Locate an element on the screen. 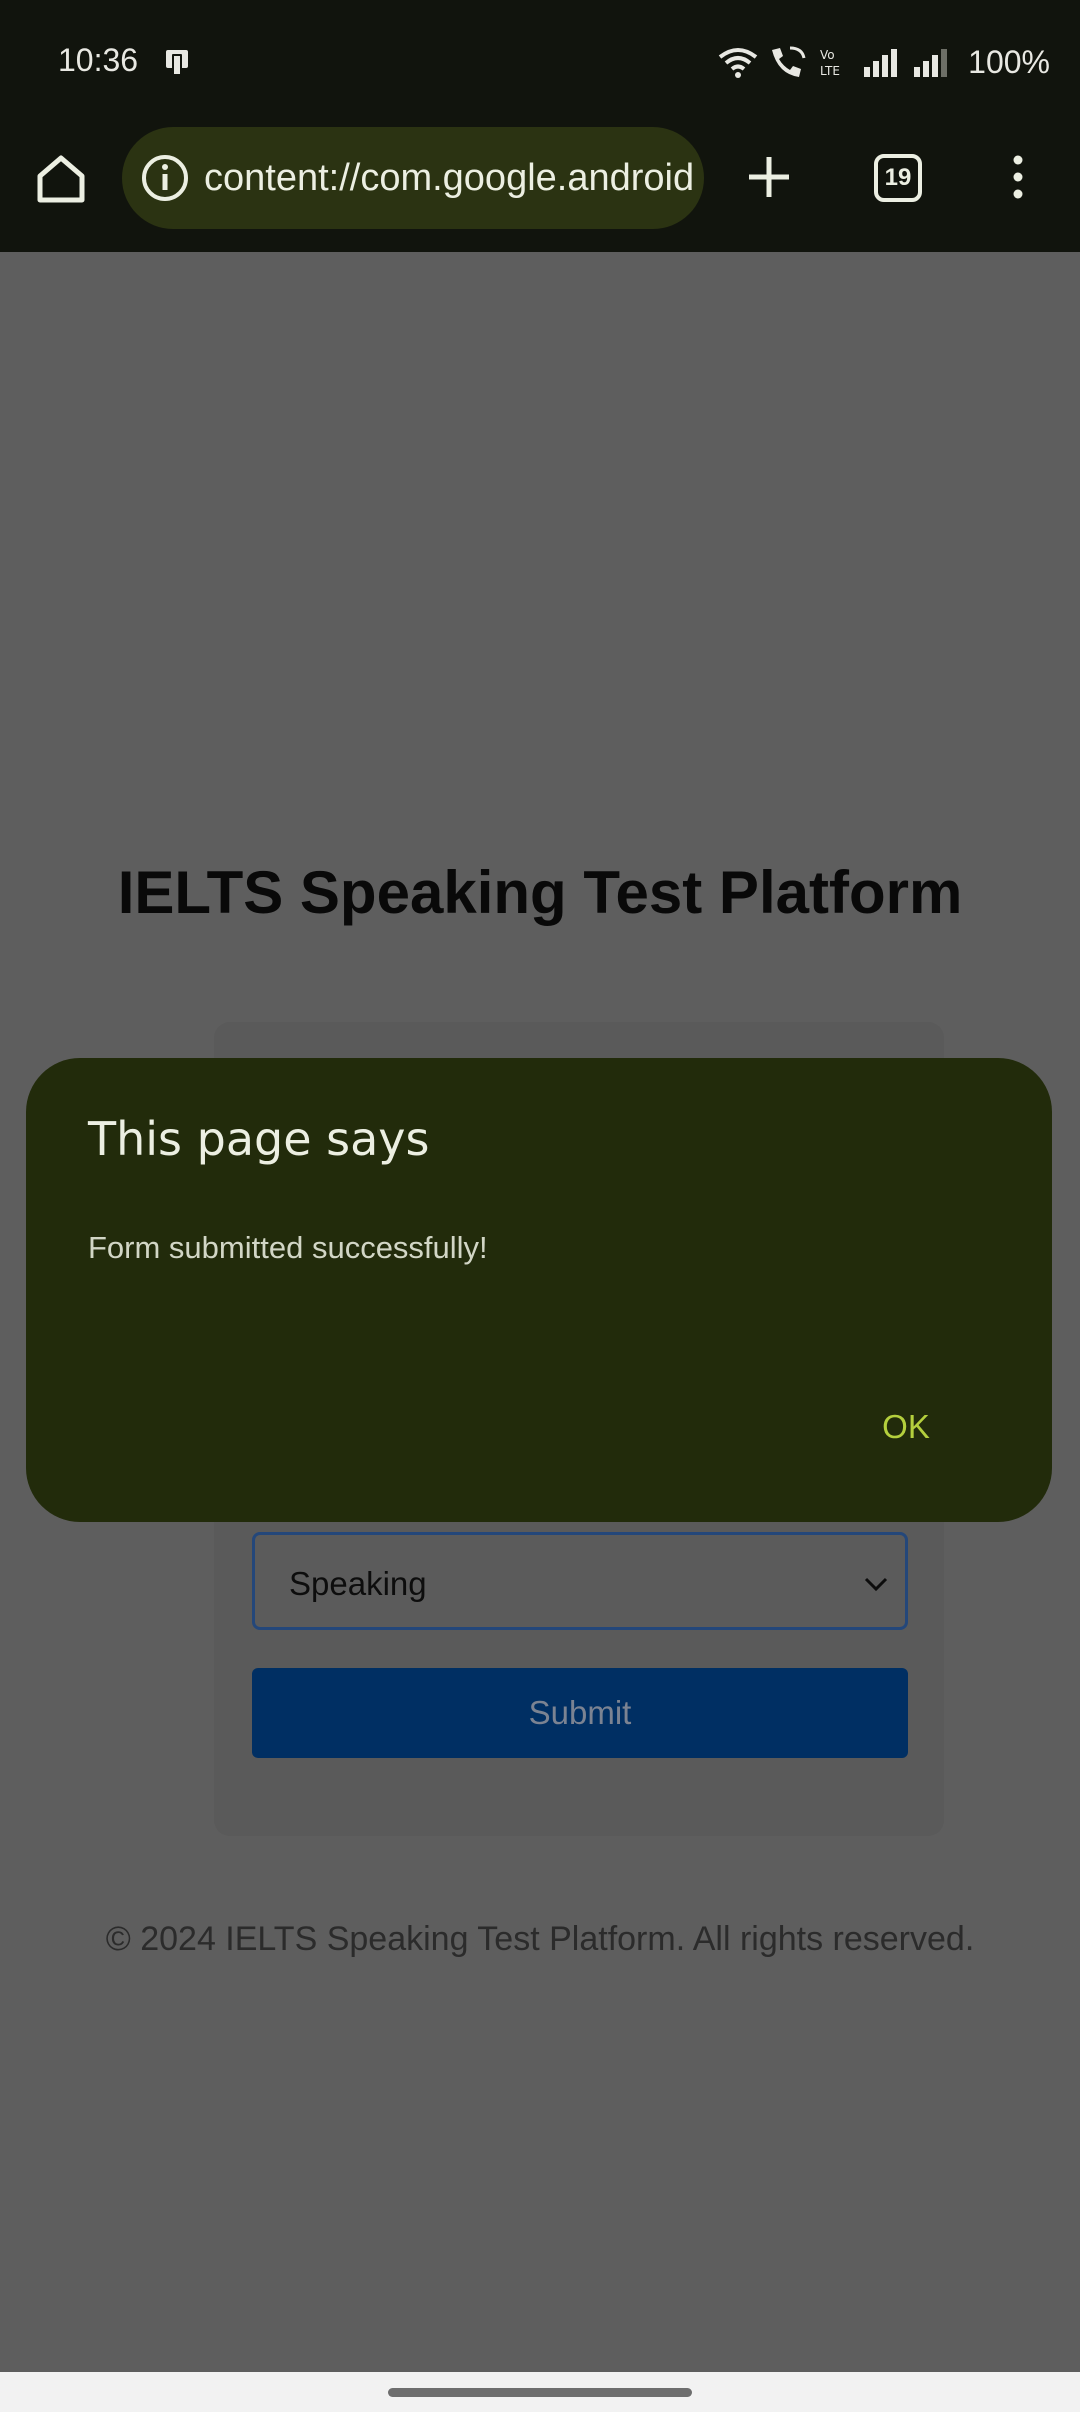 The image size is (1080, 2412). sim-card-icon is located at coordinates (177, 63).